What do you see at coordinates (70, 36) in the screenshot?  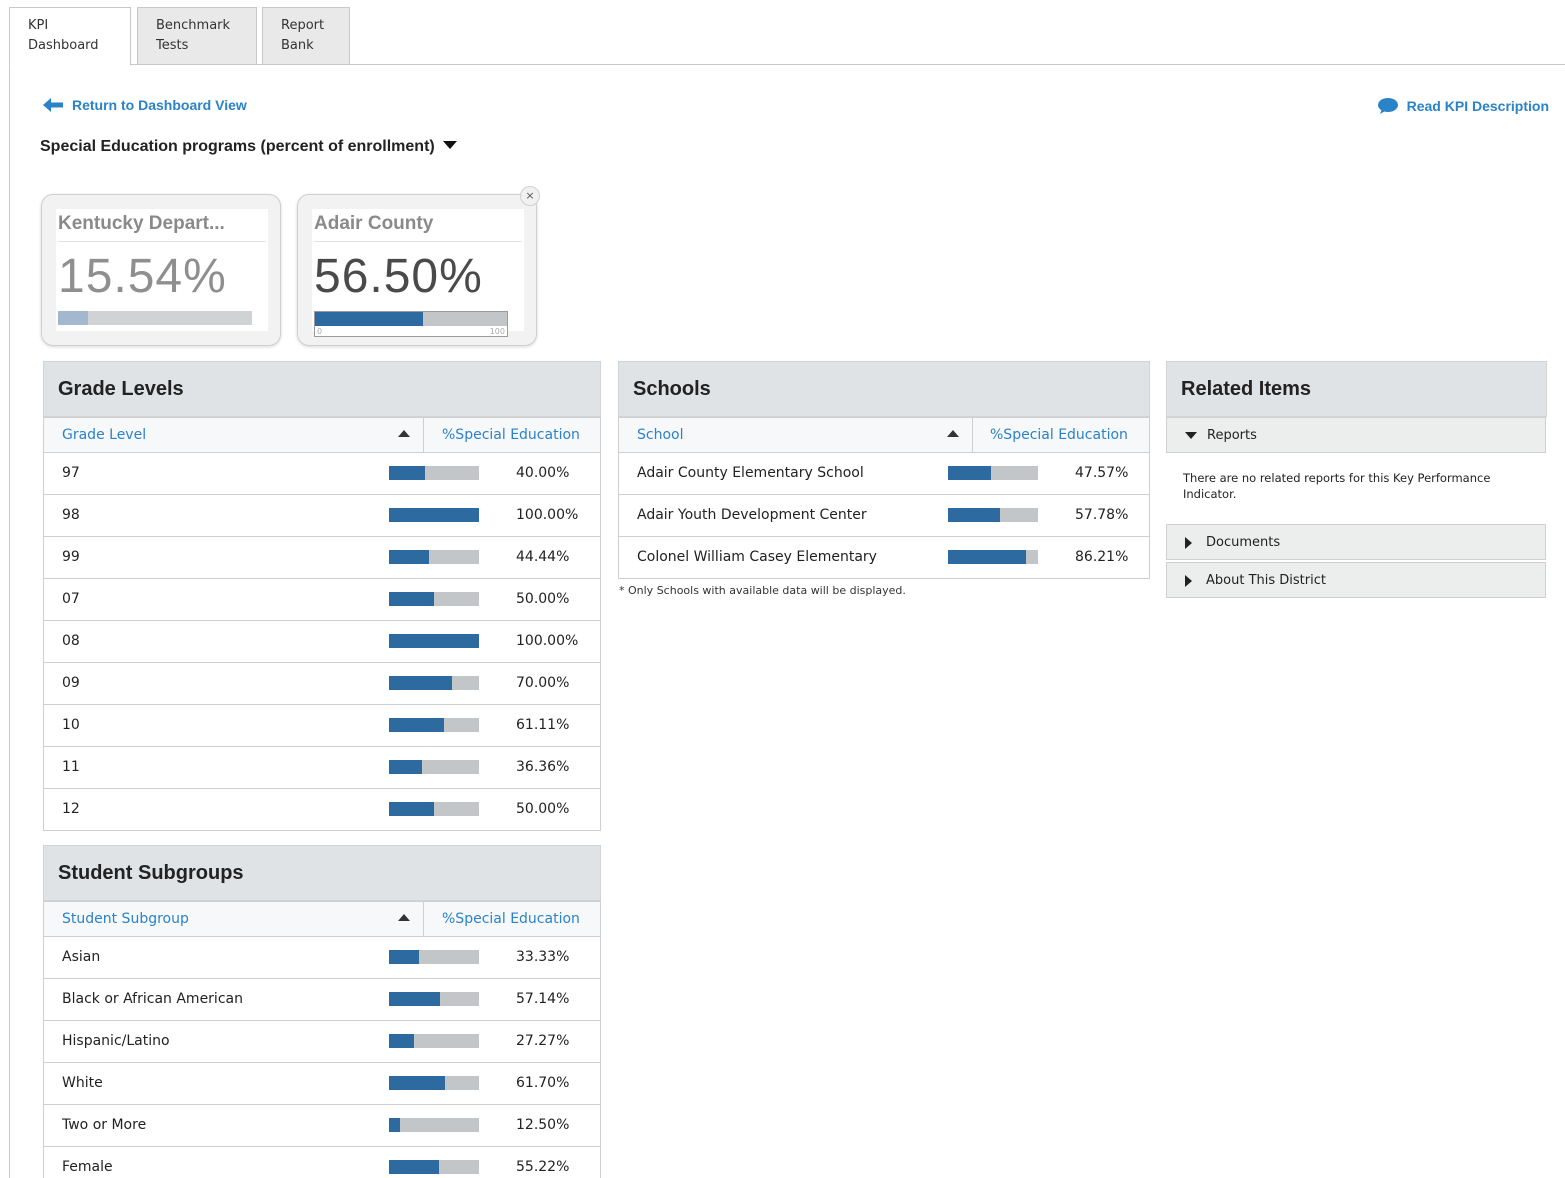 I see `tab-kpi-dashboard: KPI Dashboard` at bounding box center [70, 36].